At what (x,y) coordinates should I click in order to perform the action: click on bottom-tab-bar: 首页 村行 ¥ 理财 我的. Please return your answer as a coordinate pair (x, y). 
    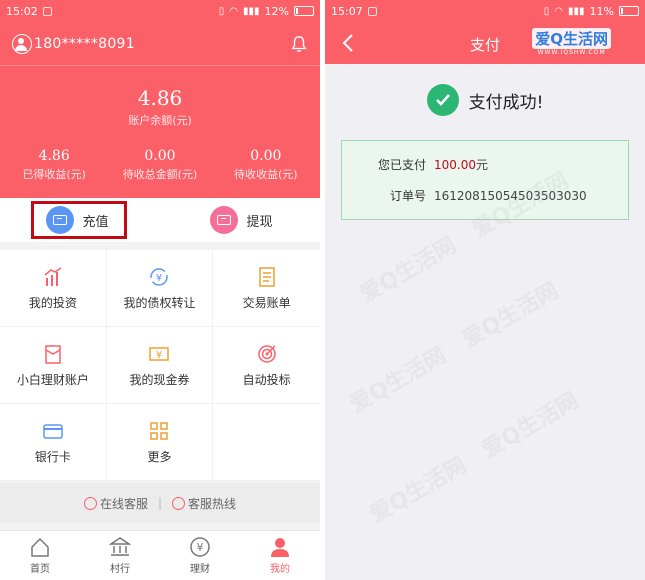
    Looking at the image, I should click on (160, 555).